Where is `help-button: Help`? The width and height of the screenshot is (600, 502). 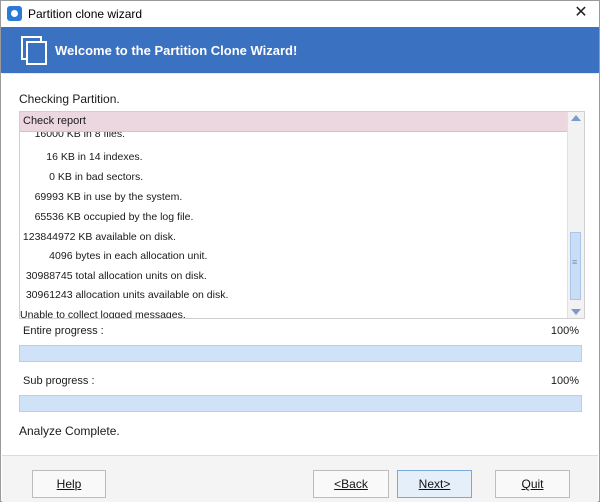
help-button: Help is located at coordinates (69, 484).